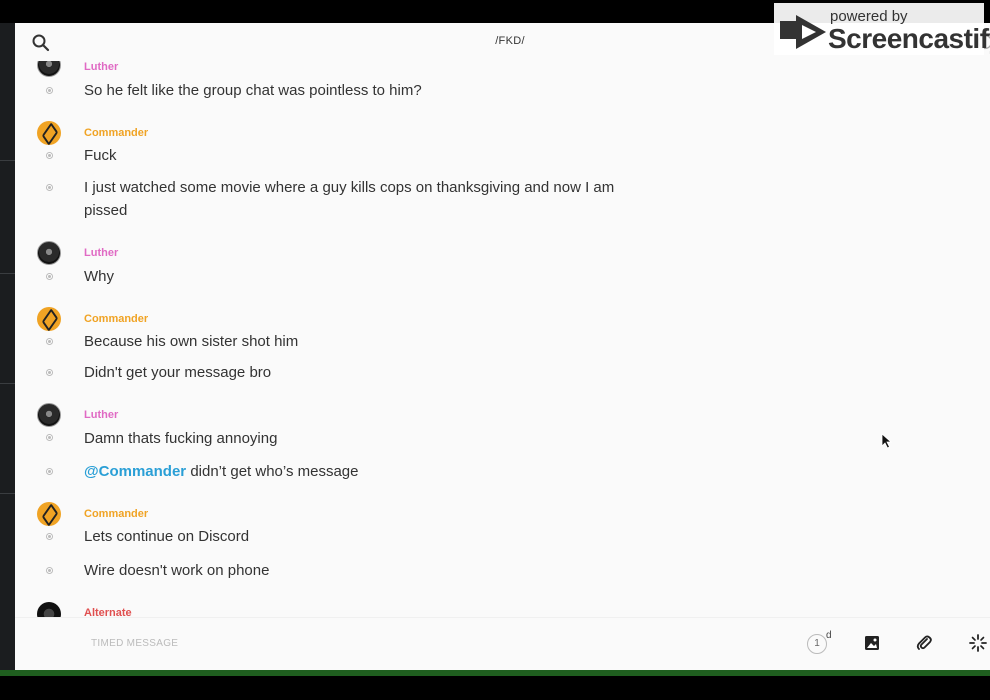  I want to click on screencastify-watermark: powered by Screencastify, so click(882, 29).